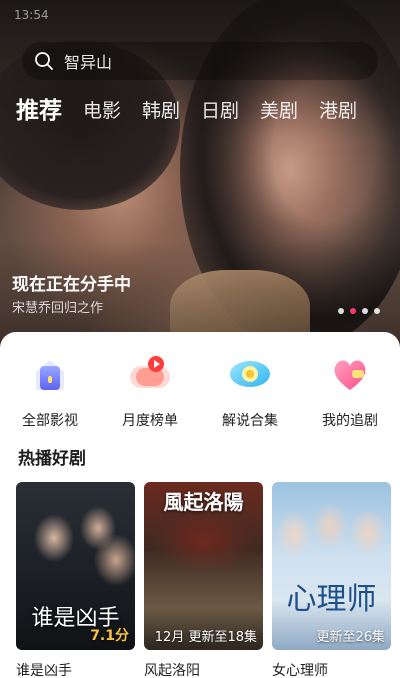 This screenshot has height=678, width=400. I want to click on commentary-eye-icon, so click(250, 374).